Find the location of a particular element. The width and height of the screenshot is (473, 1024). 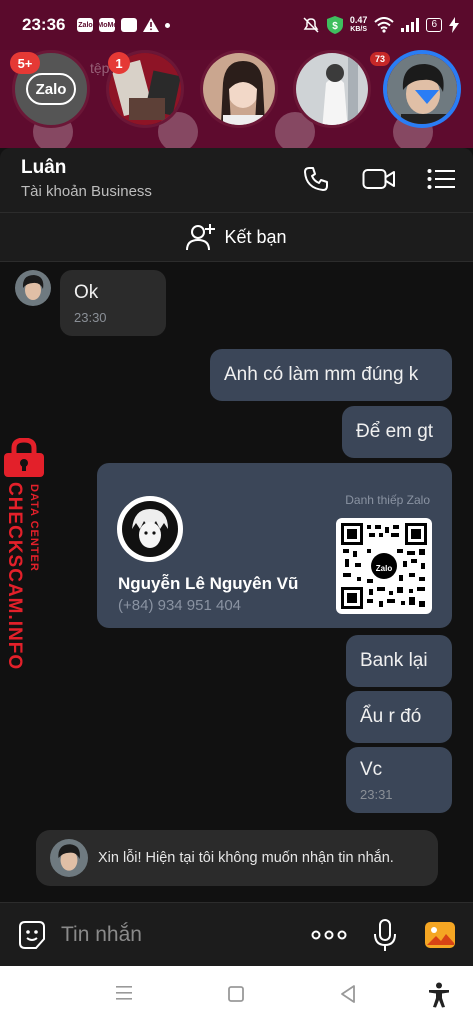

chat-bubble-active-luan is located at coordinates (422, 89).